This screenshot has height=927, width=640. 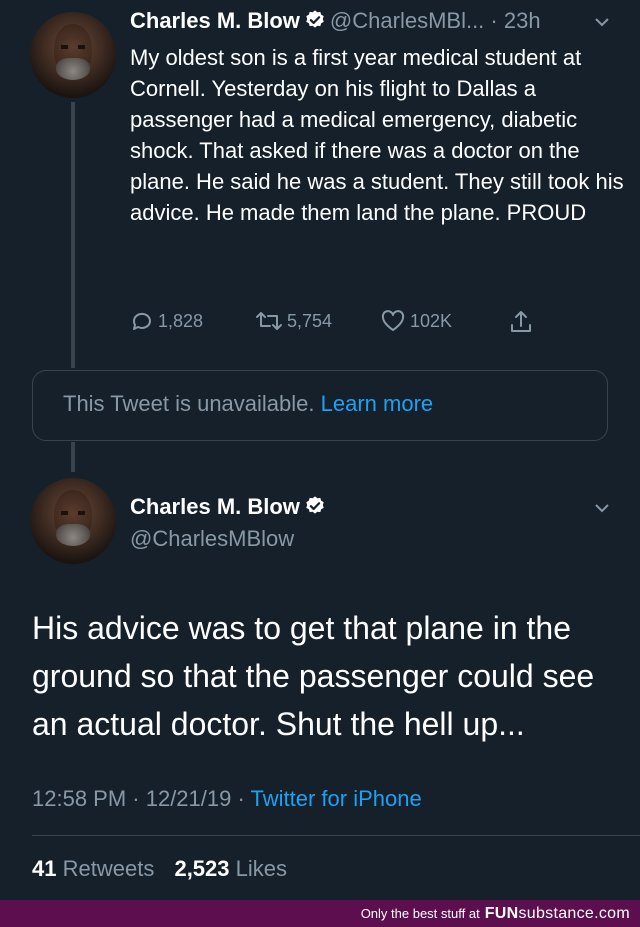 What do you see at coordinates (431, 320) in the screenshot?
I see `like-count: 102K` at bounding box center [431, 320].